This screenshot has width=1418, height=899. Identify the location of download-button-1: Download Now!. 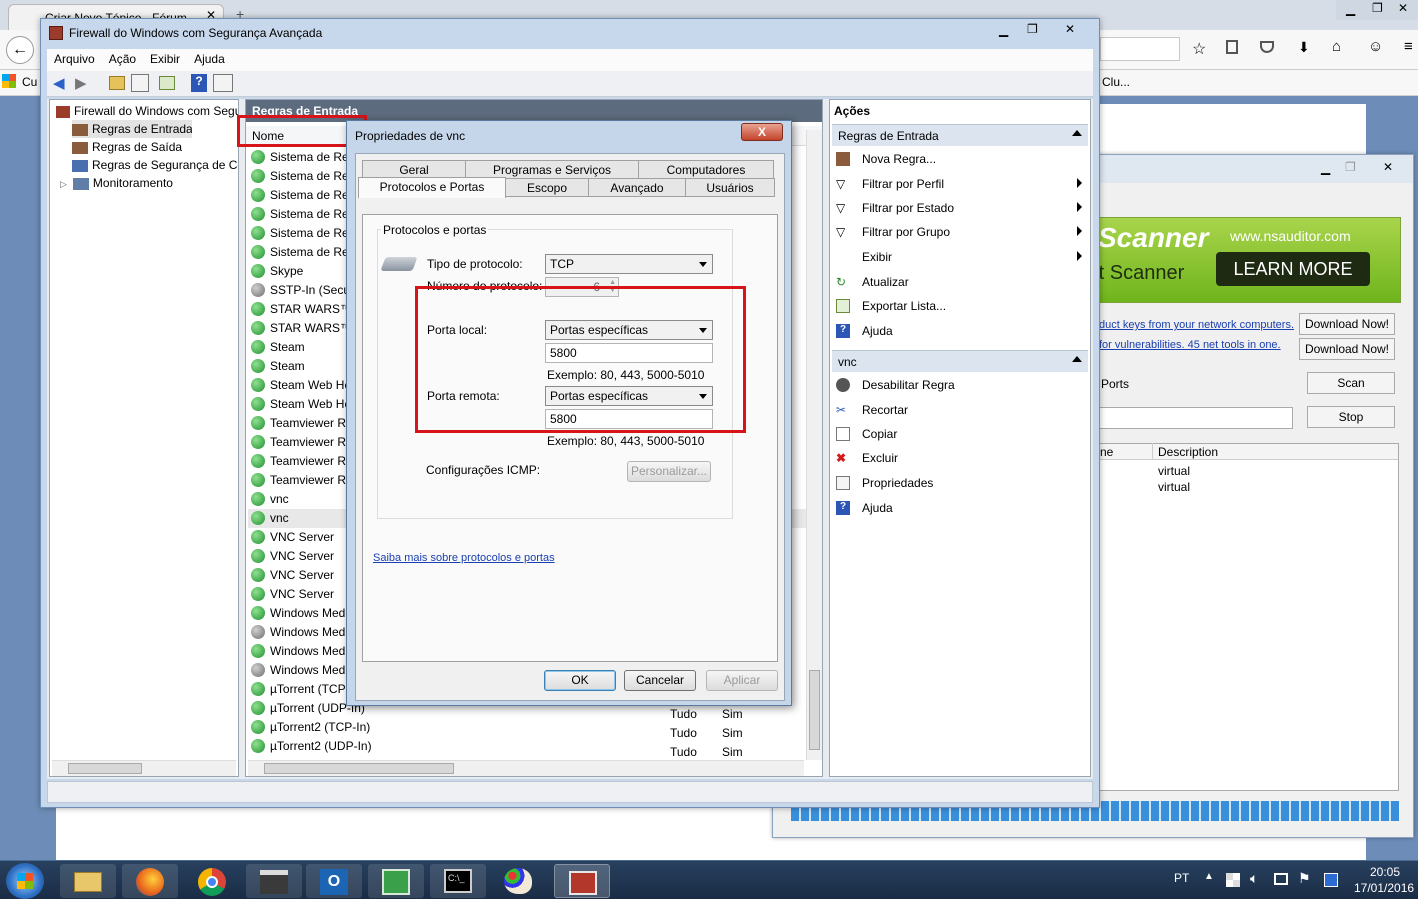
(1347, 324).